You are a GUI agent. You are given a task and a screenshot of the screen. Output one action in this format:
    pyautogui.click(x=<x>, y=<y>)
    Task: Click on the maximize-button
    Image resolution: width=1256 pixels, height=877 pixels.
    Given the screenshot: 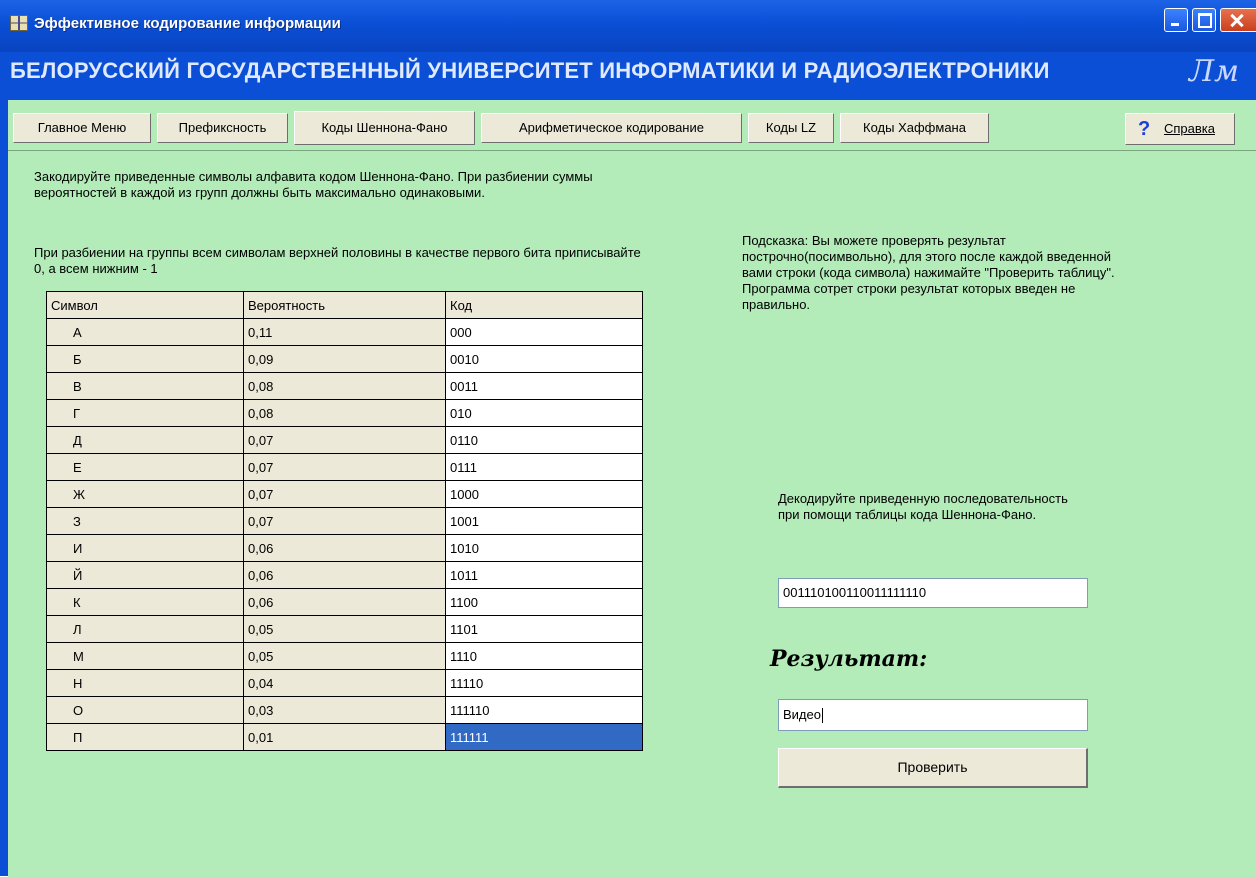 What is the action you would take?
    pyautogui.click(x=1204, y=20)
    